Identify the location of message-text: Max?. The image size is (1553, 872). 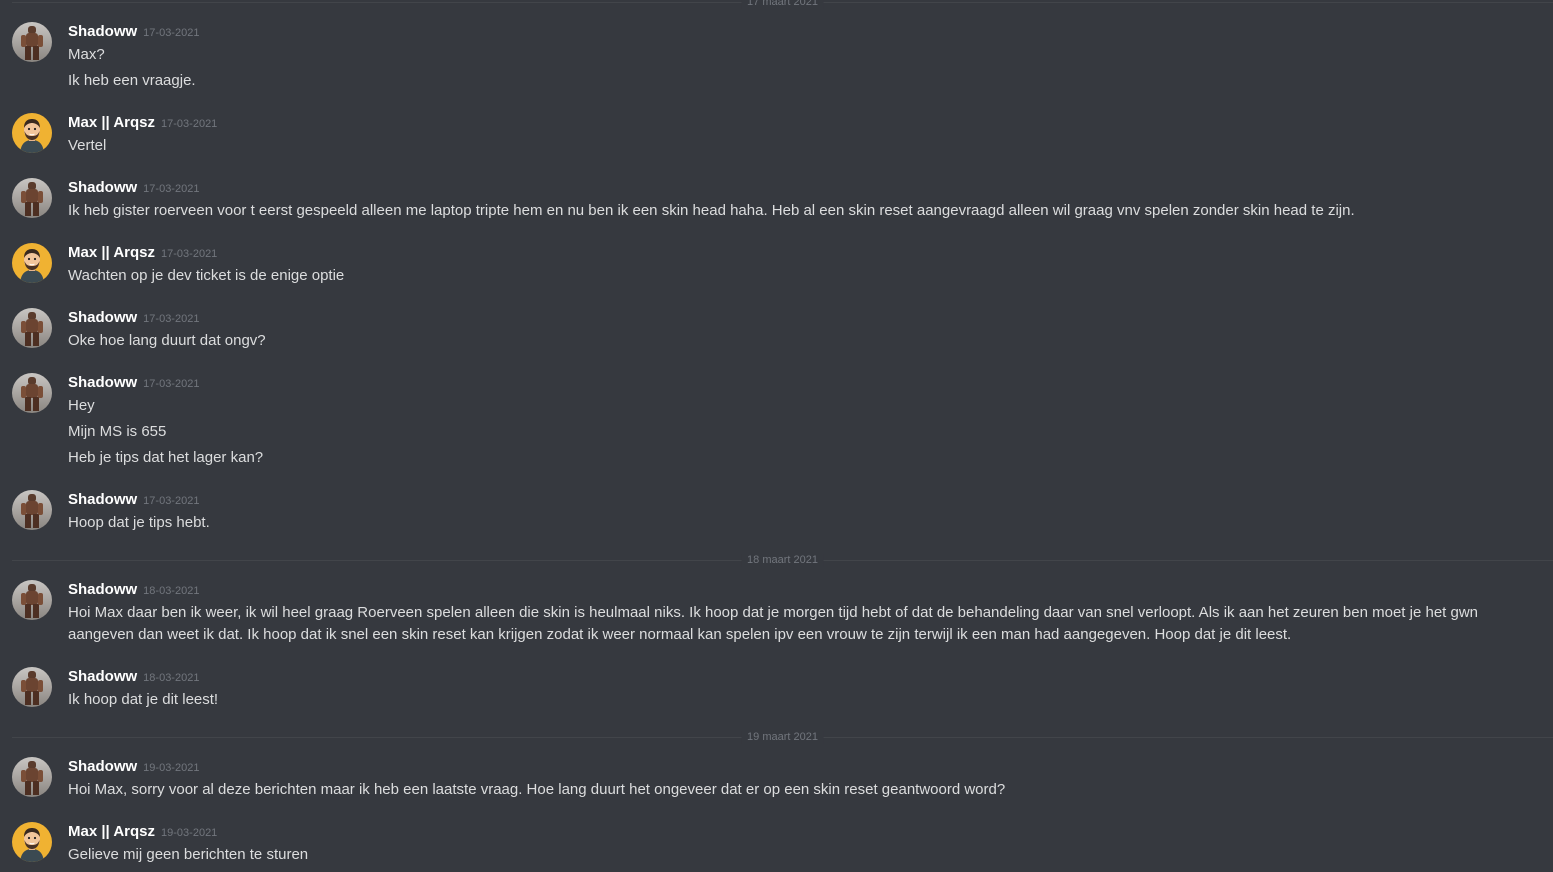
(86, 54).